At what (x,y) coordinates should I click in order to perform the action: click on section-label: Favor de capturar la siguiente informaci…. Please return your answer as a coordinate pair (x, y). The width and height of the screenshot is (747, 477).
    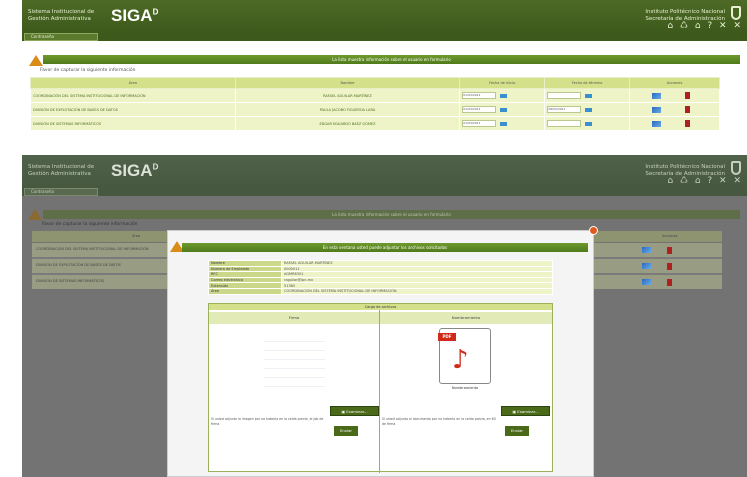
    Looking at the image, I should click on (88, 70).